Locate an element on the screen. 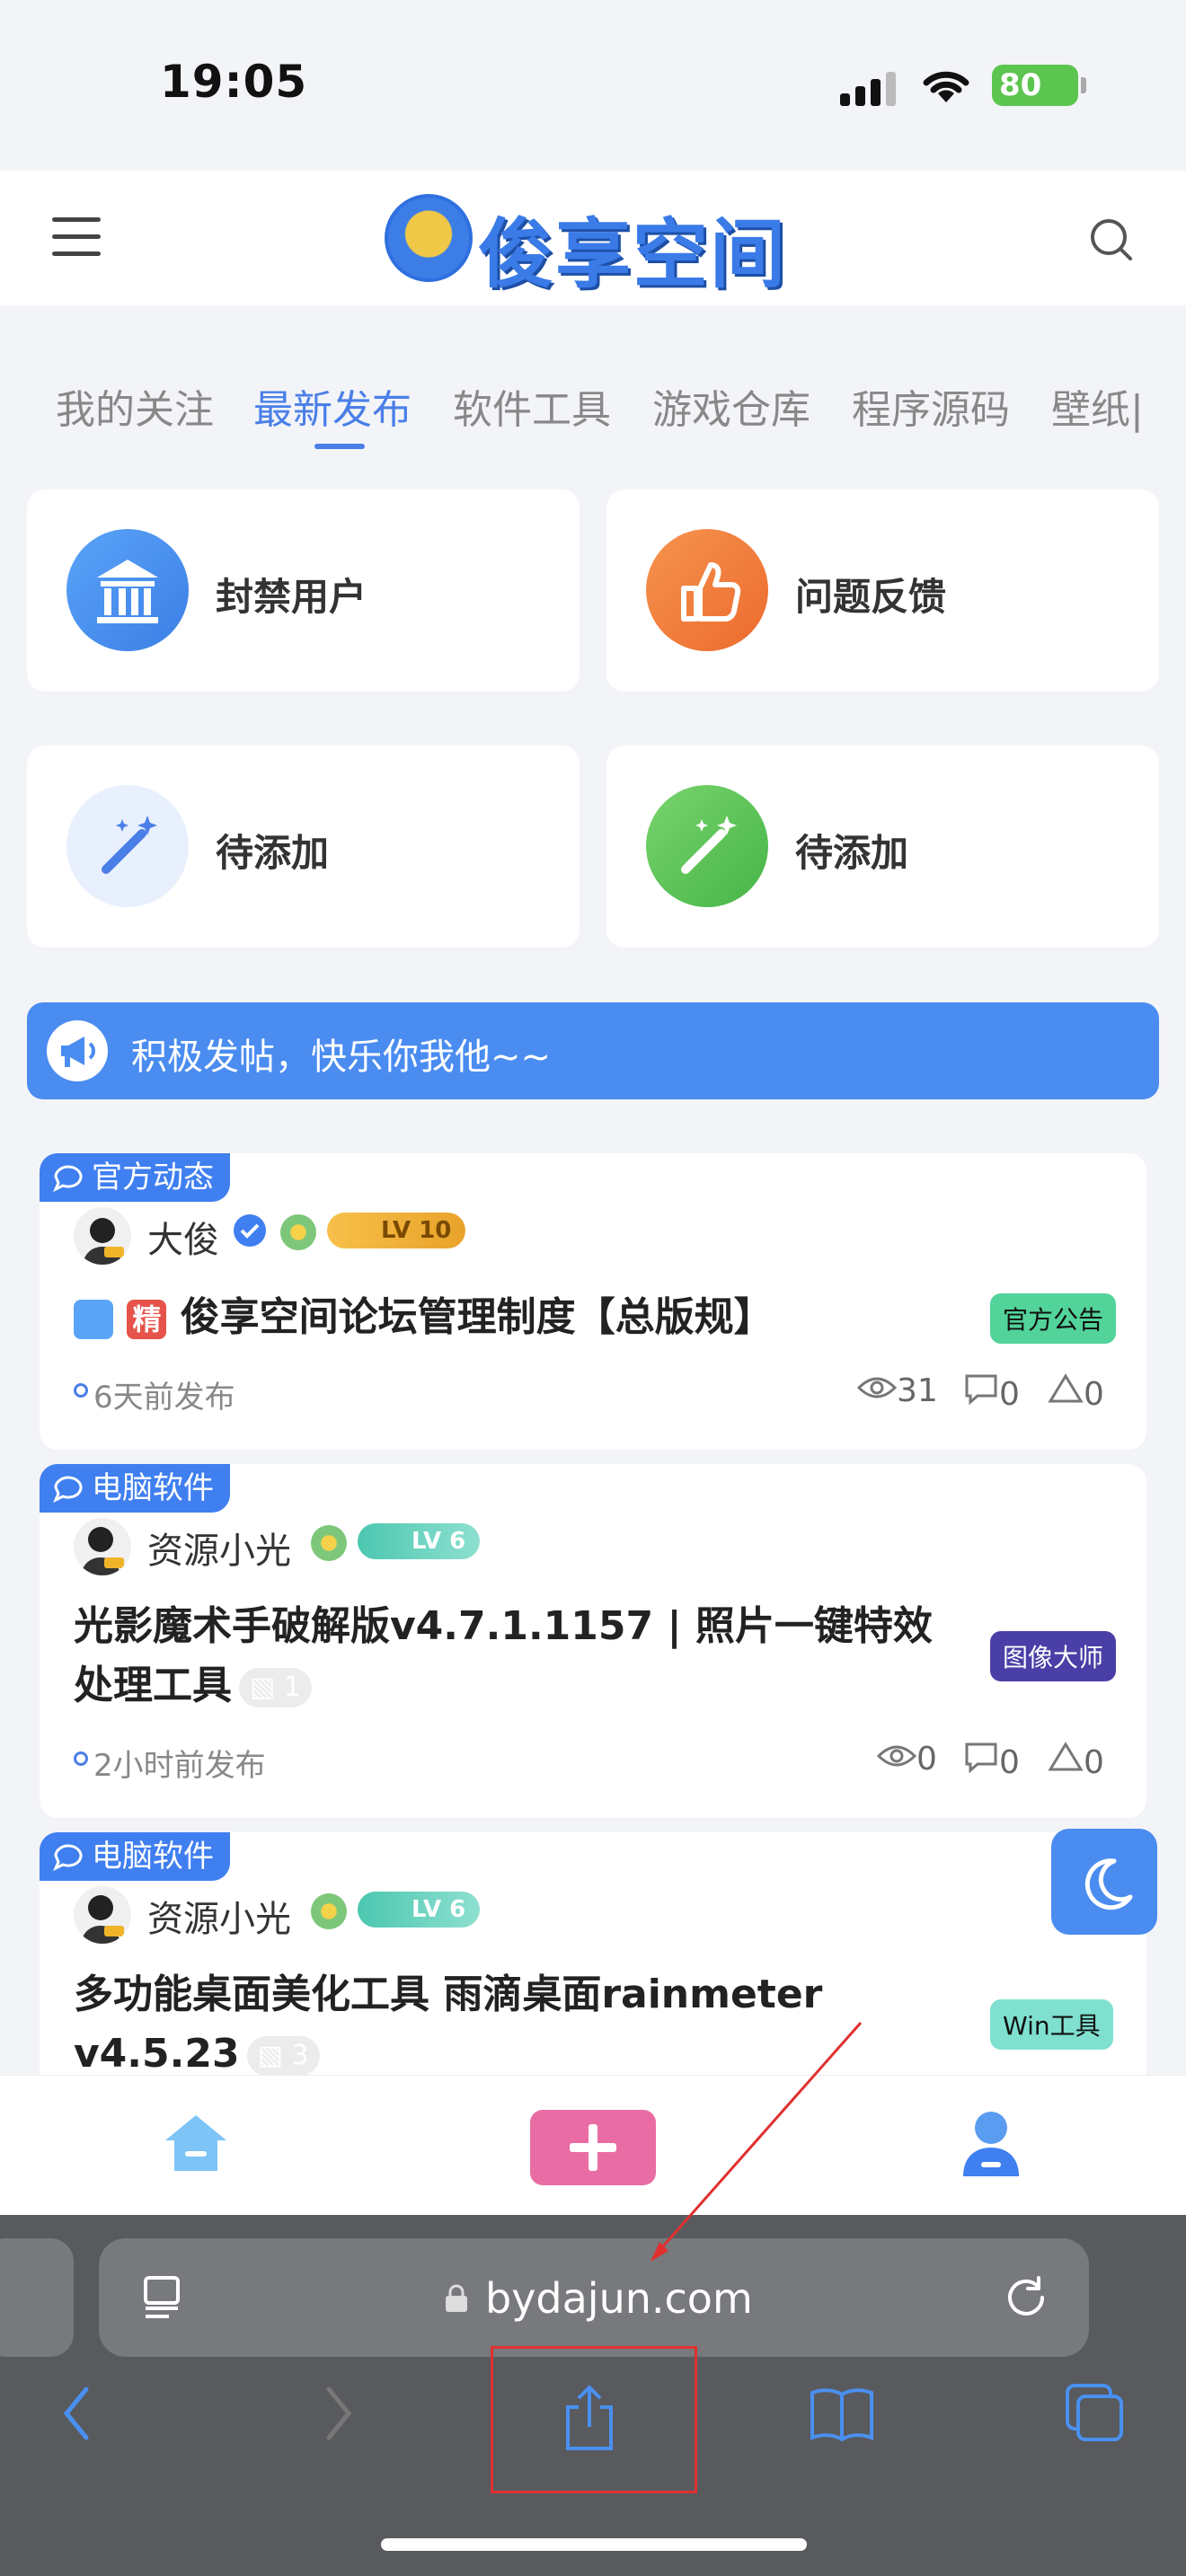 Image resolution: width=1186 pixels, height=2576 pixels. announcement-bar: 积极发帖，快乐你我他~~ is located at coordinates (593, 1050).